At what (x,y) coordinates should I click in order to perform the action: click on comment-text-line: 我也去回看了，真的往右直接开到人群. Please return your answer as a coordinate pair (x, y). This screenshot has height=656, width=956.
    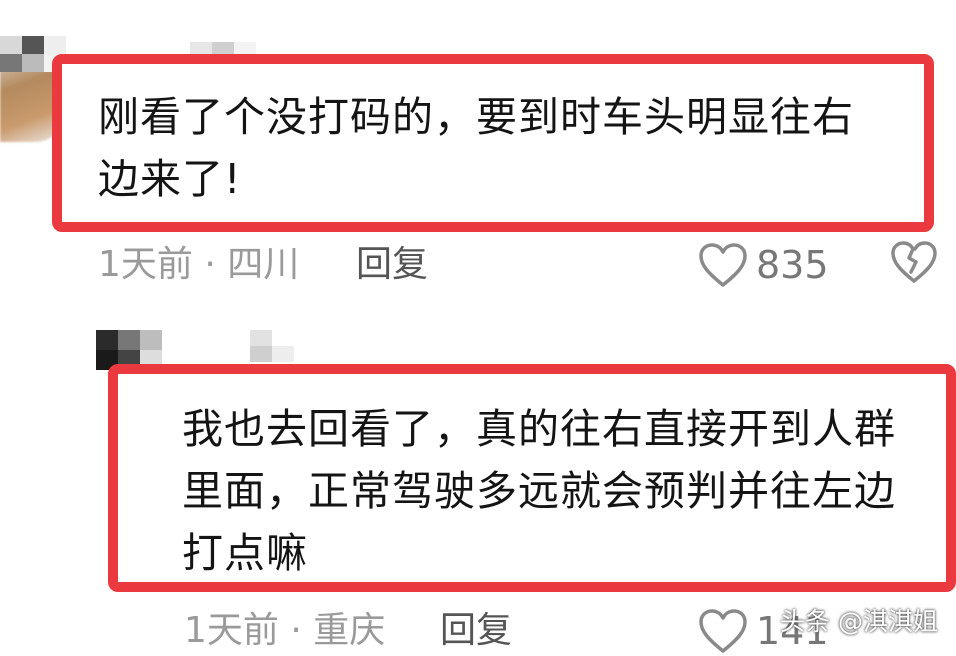
    Looking at the image, I should click on (539, 429).